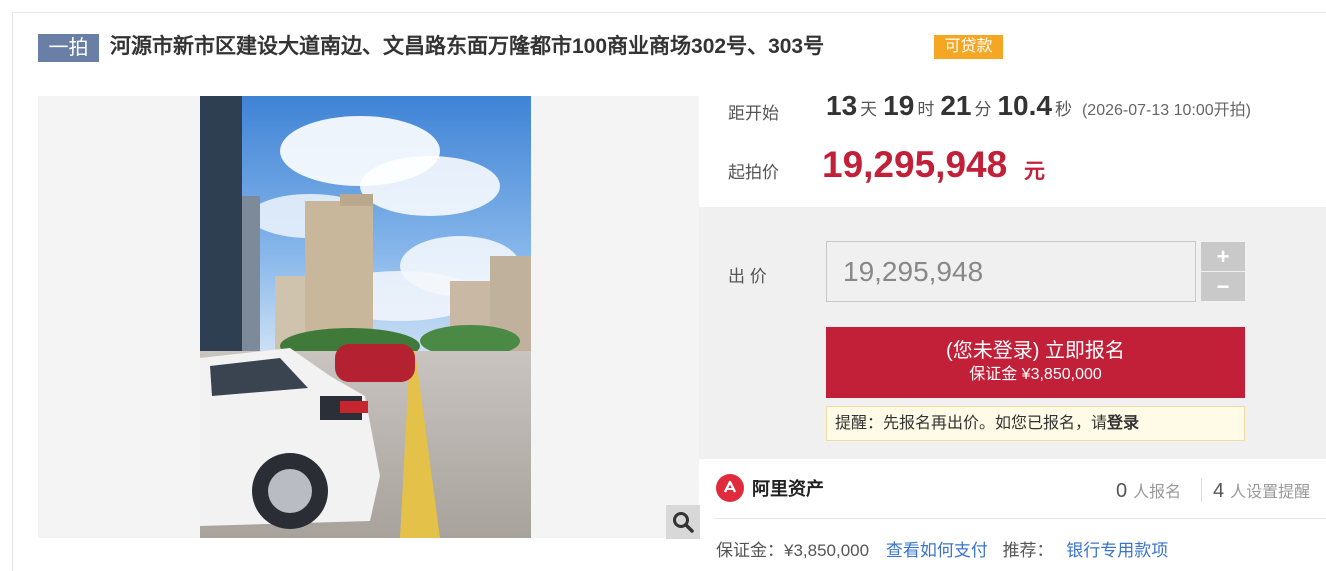  What do you see at coordinates (730, 488) in the screenshot?
I see `ali-logo-icon` at bounding box center [730, 488].